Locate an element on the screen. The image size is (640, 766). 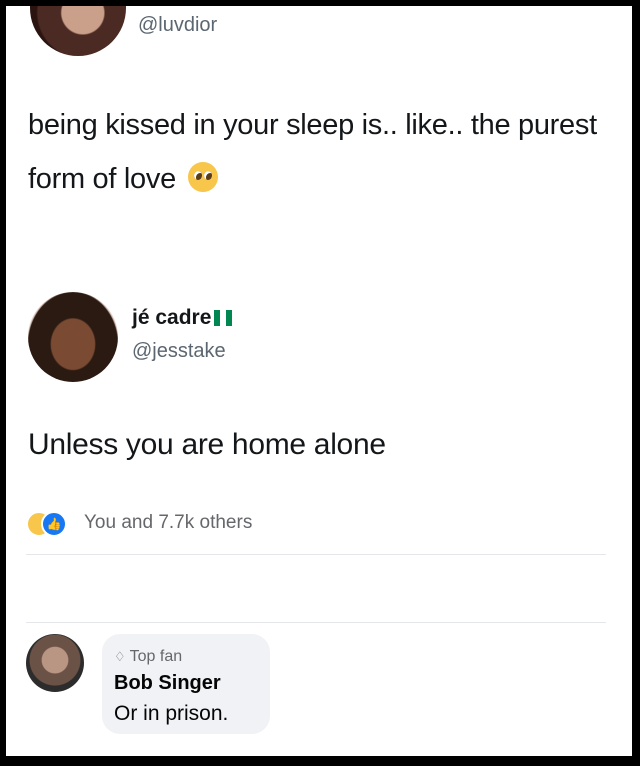
avatar-jesstake is located at coordinates (73, 337).